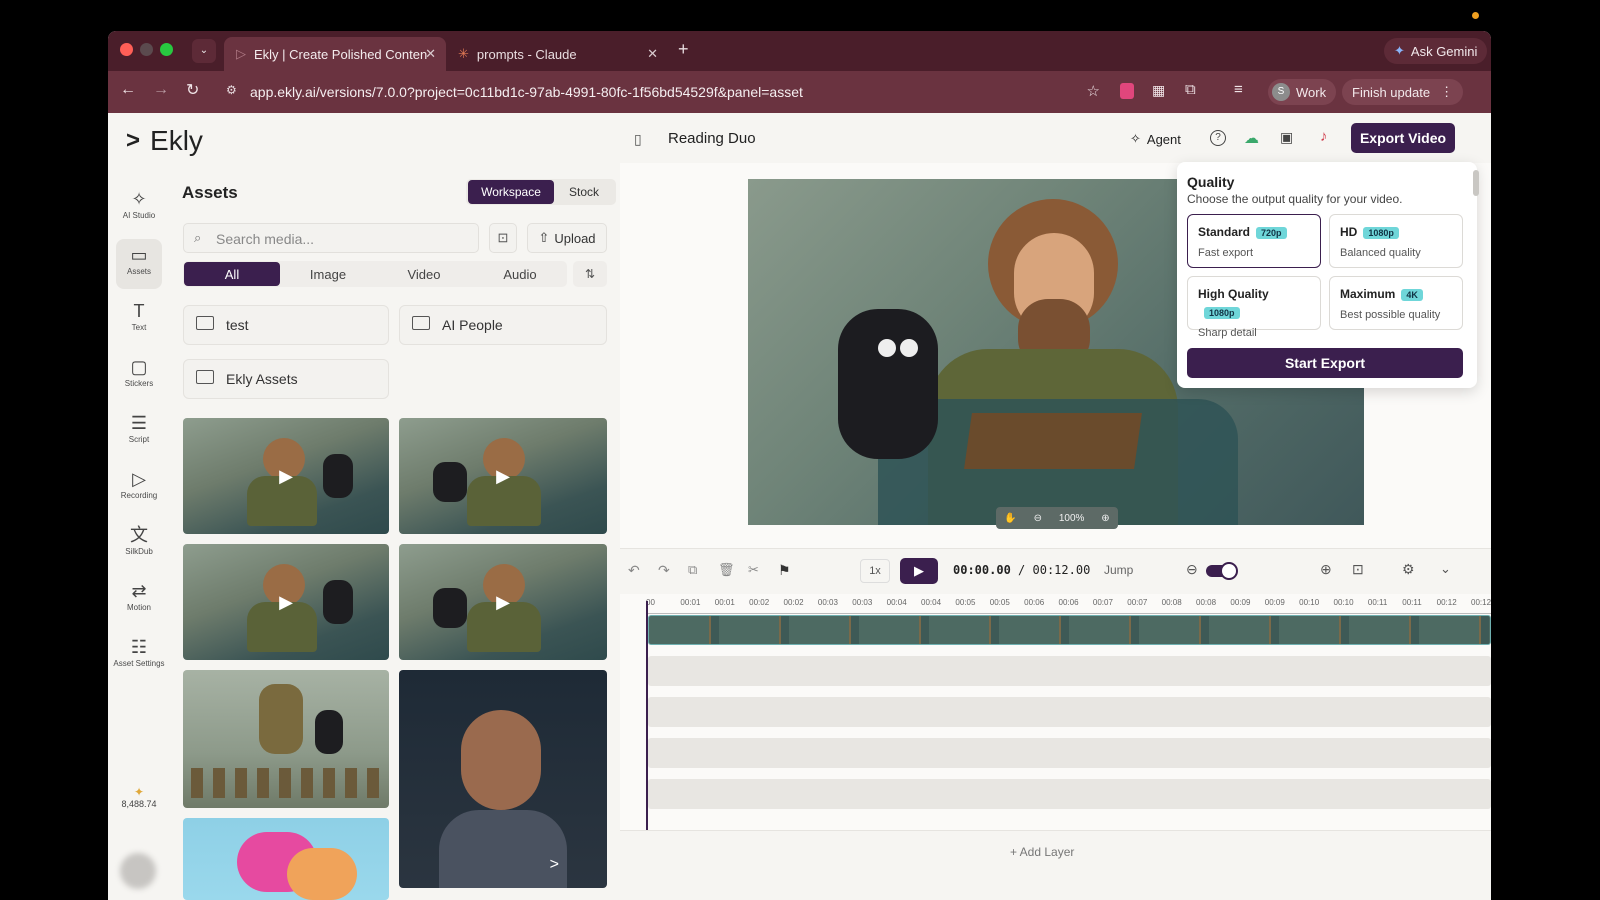 Image resolution: width=1600 pixels, height=900 pixels. I want to click on speed-selector: 1x, so click(875, 571).